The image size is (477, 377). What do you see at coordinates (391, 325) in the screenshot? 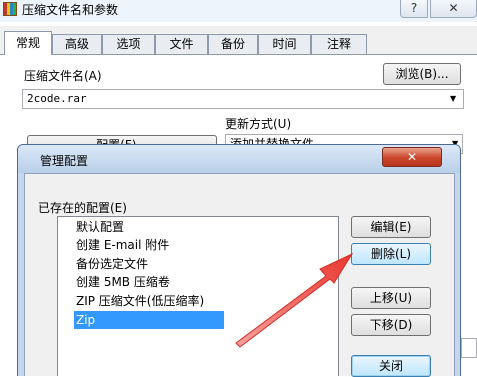
I see `move-down-button: 下移(D)` at bounding box center [391, 325].